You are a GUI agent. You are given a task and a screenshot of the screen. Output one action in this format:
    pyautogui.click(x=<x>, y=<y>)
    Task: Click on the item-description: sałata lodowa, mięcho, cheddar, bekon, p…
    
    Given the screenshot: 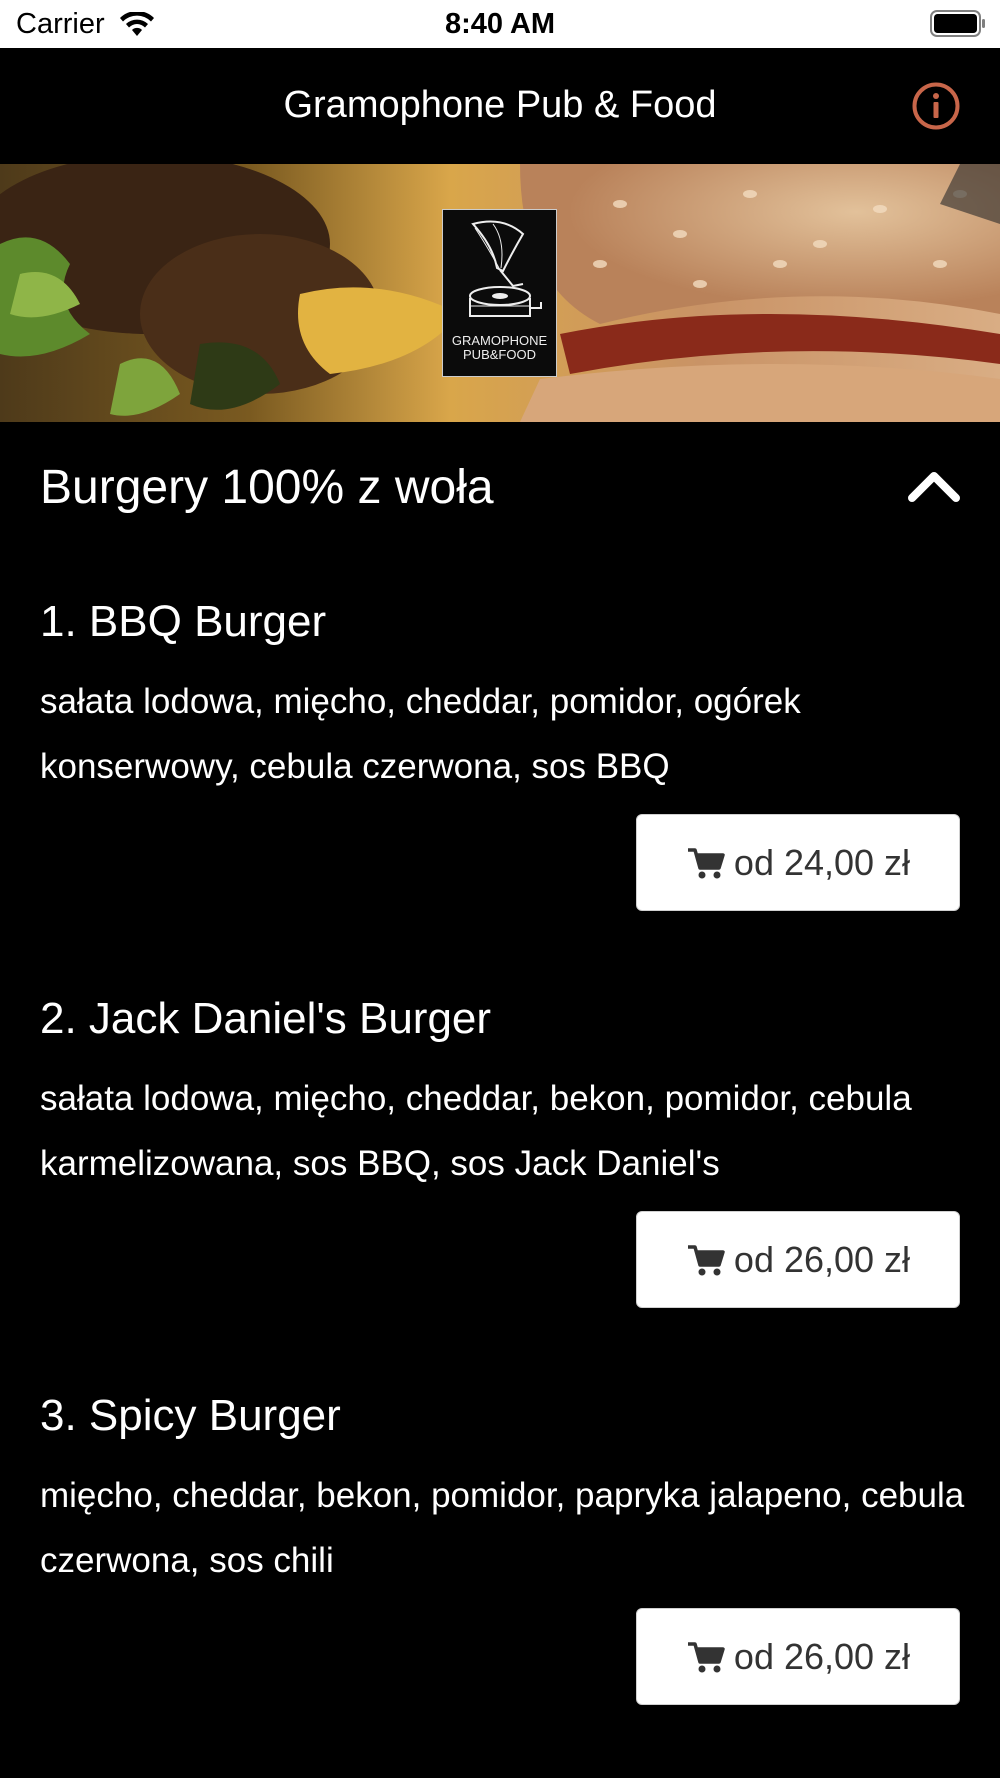 What is the action you would take?
    pyautogui.click(x=476, y=1131)
    